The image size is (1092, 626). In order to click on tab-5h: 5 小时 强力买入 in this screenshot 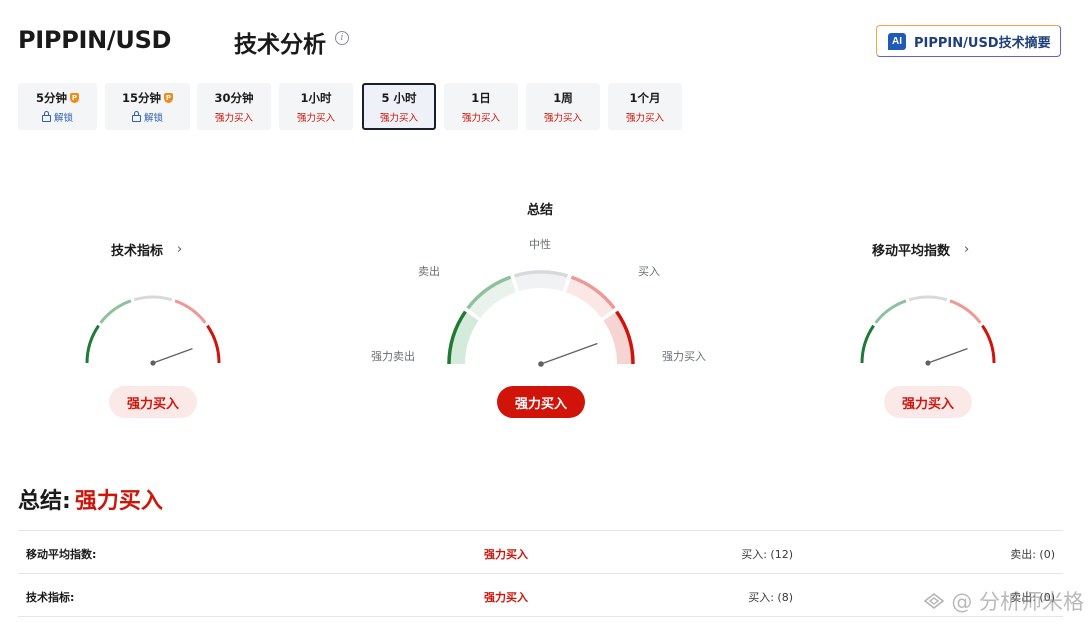, I will do `click(399, 106)`.